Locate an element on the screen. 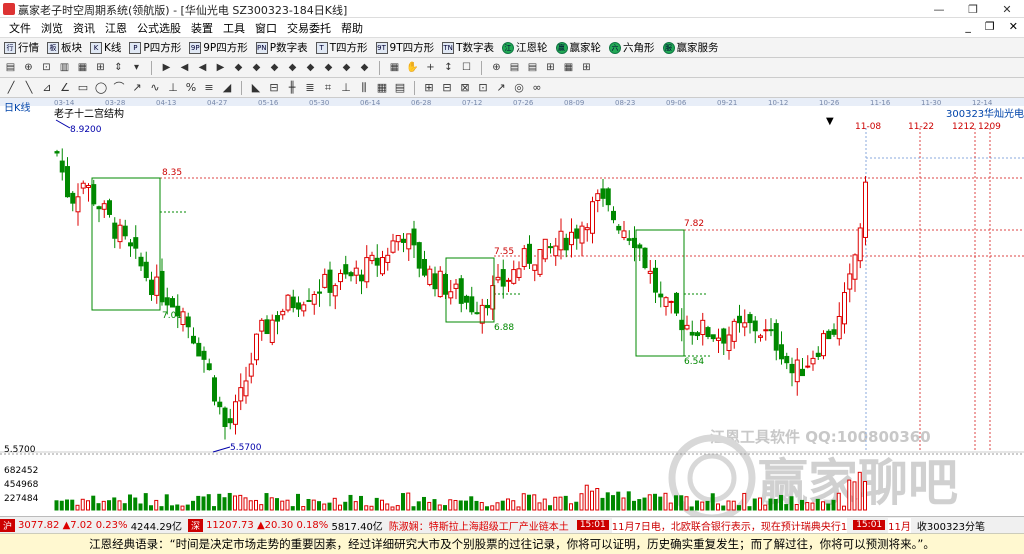 This screenshot has width=1024, height=554. mdi-minimize-button: _ is located at coordinates (968, 26).